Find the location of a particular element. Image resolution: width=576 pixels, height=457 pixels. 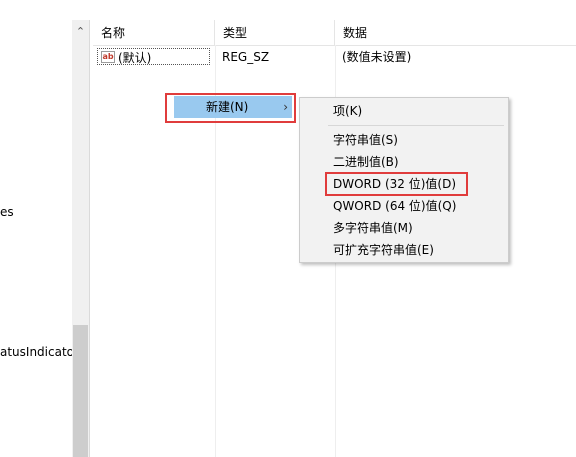

registry-tree-pane: es atusIndicator is located at coordinates (36, 238).